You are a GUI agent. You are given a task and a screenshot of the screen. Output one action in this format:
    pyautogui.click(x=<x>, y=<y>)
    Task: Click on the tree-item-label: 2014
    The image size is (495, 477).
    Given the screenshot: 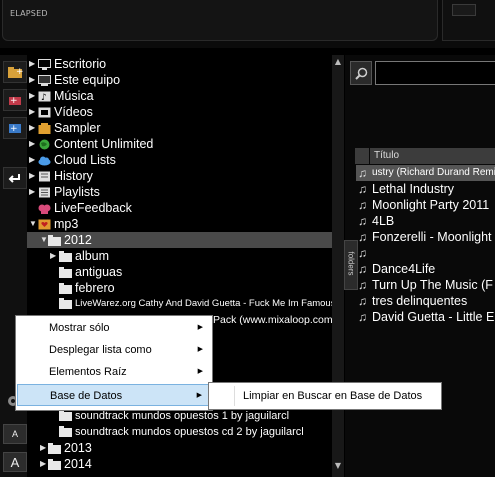 What is the action you would take?
    pyautogui.click(x=78, y=464)
    